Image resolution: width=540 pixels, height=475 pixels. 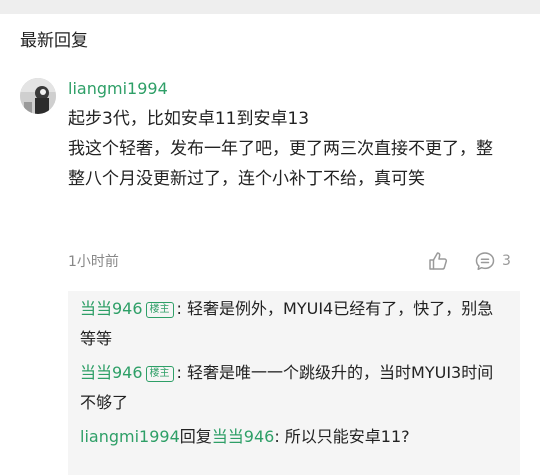 What do you see at coordinates (270, 7) in the screenshot?
I see `section-divider` at bounding box center [270, 7].